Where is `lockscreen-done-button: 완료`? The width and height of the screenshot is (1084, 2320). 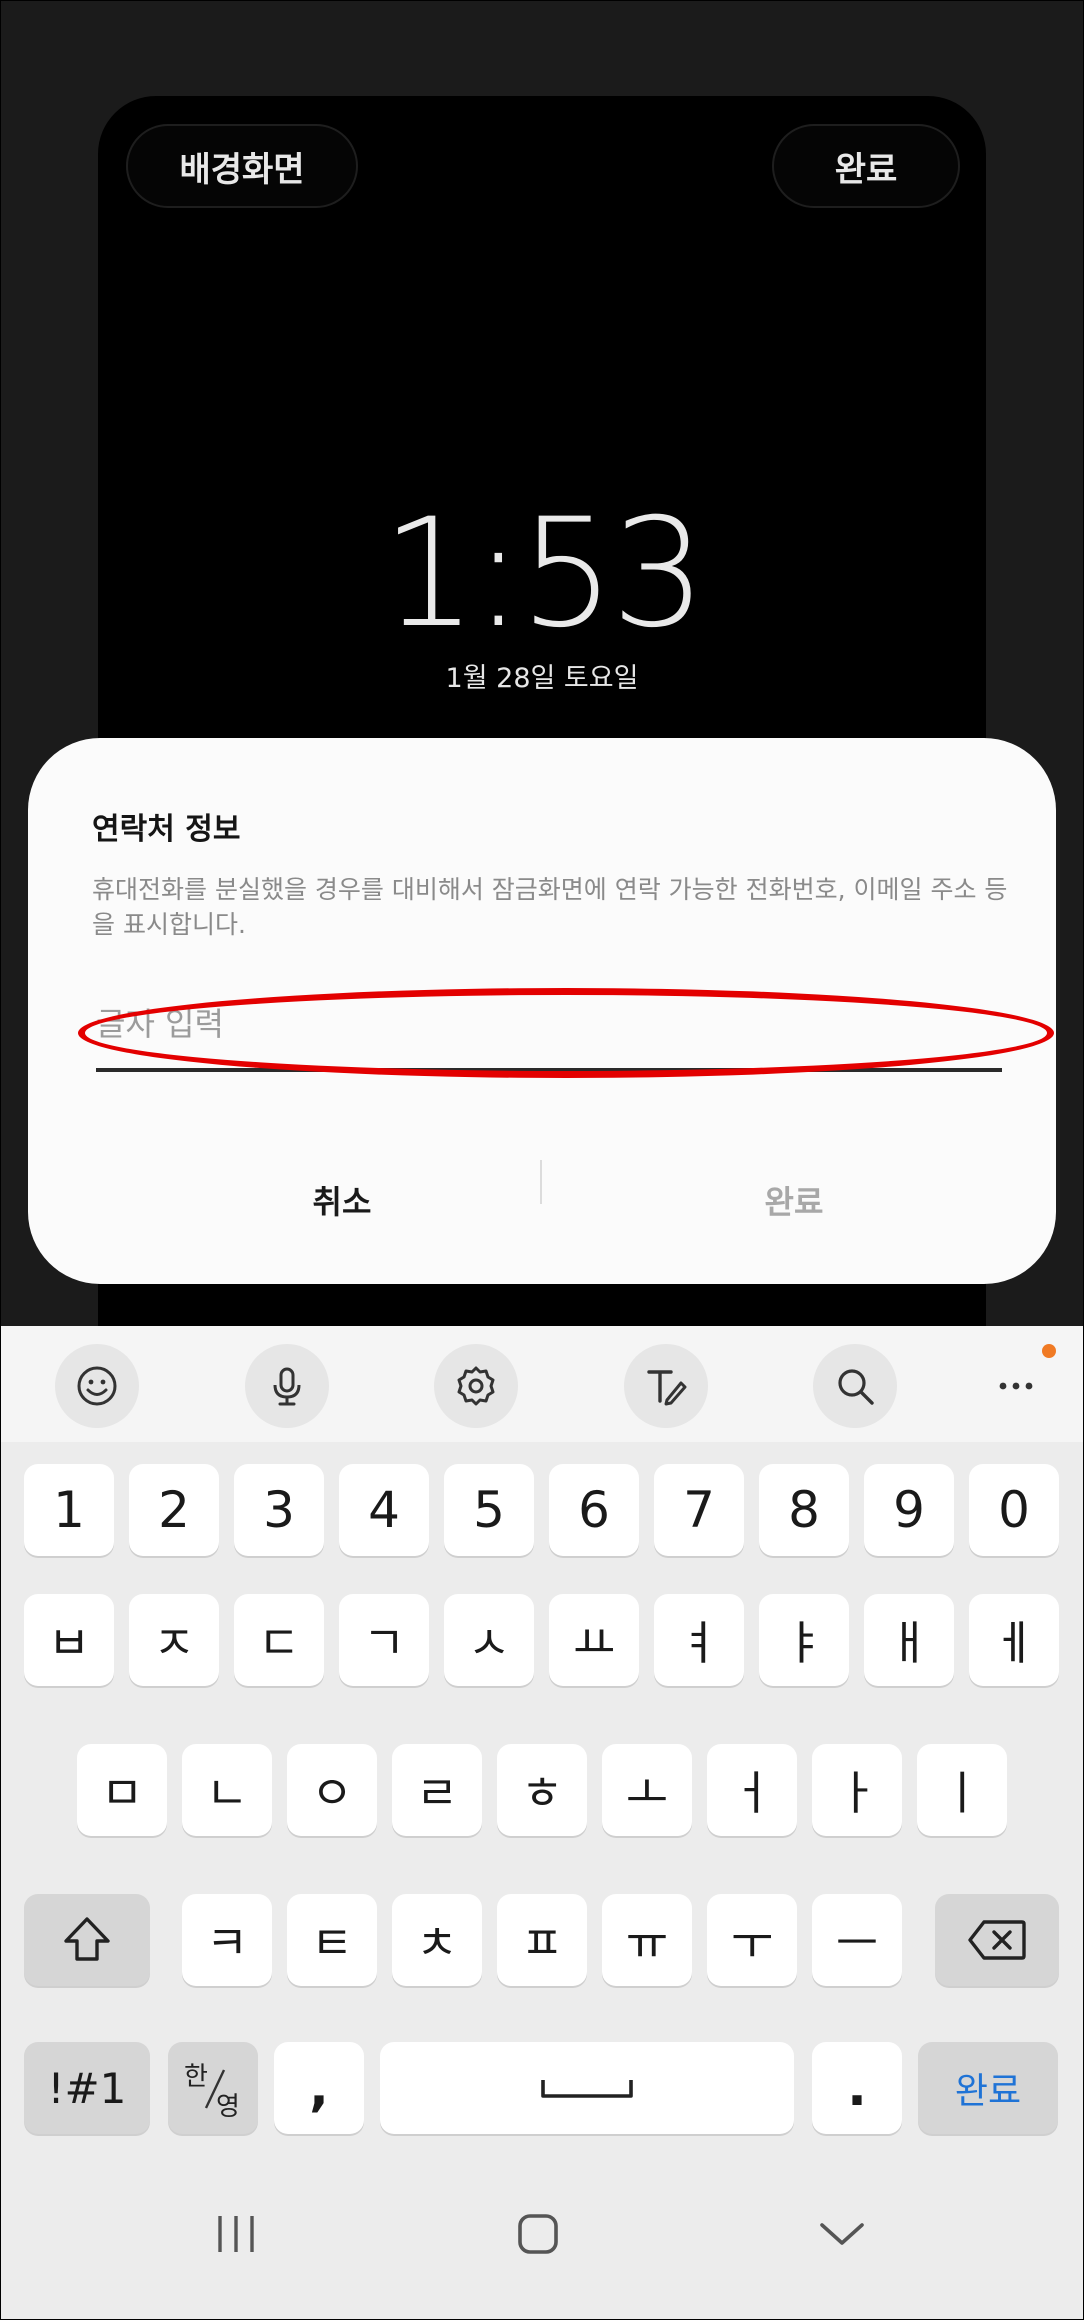 lockscreen-done-button: 완료 is located at coordinates (866, 166).